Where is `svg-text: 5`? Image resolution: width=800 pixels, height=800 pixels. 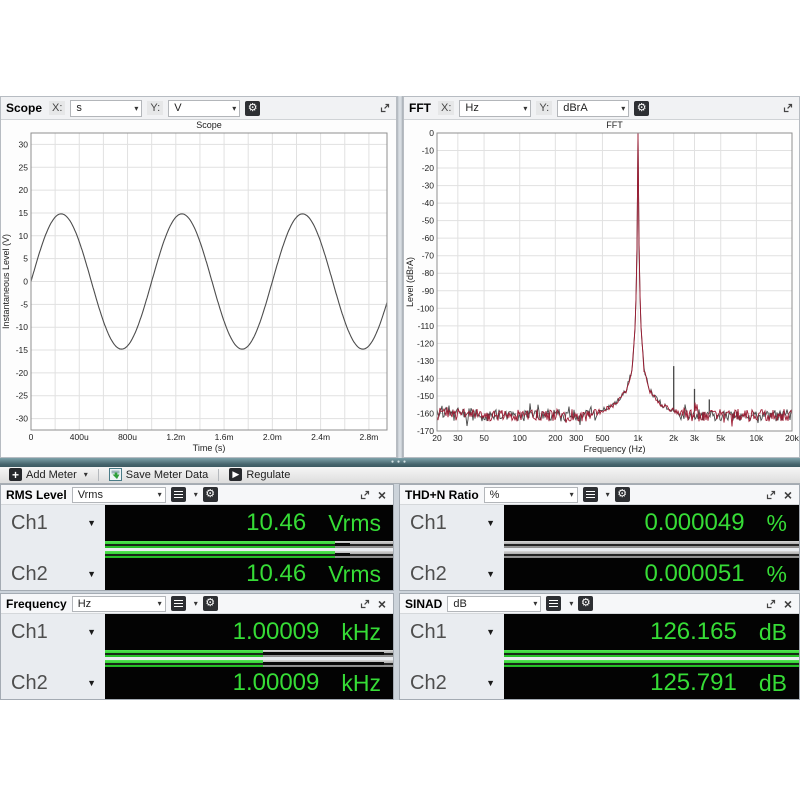
svg-text: 5 is located at coordinates (25, 259).